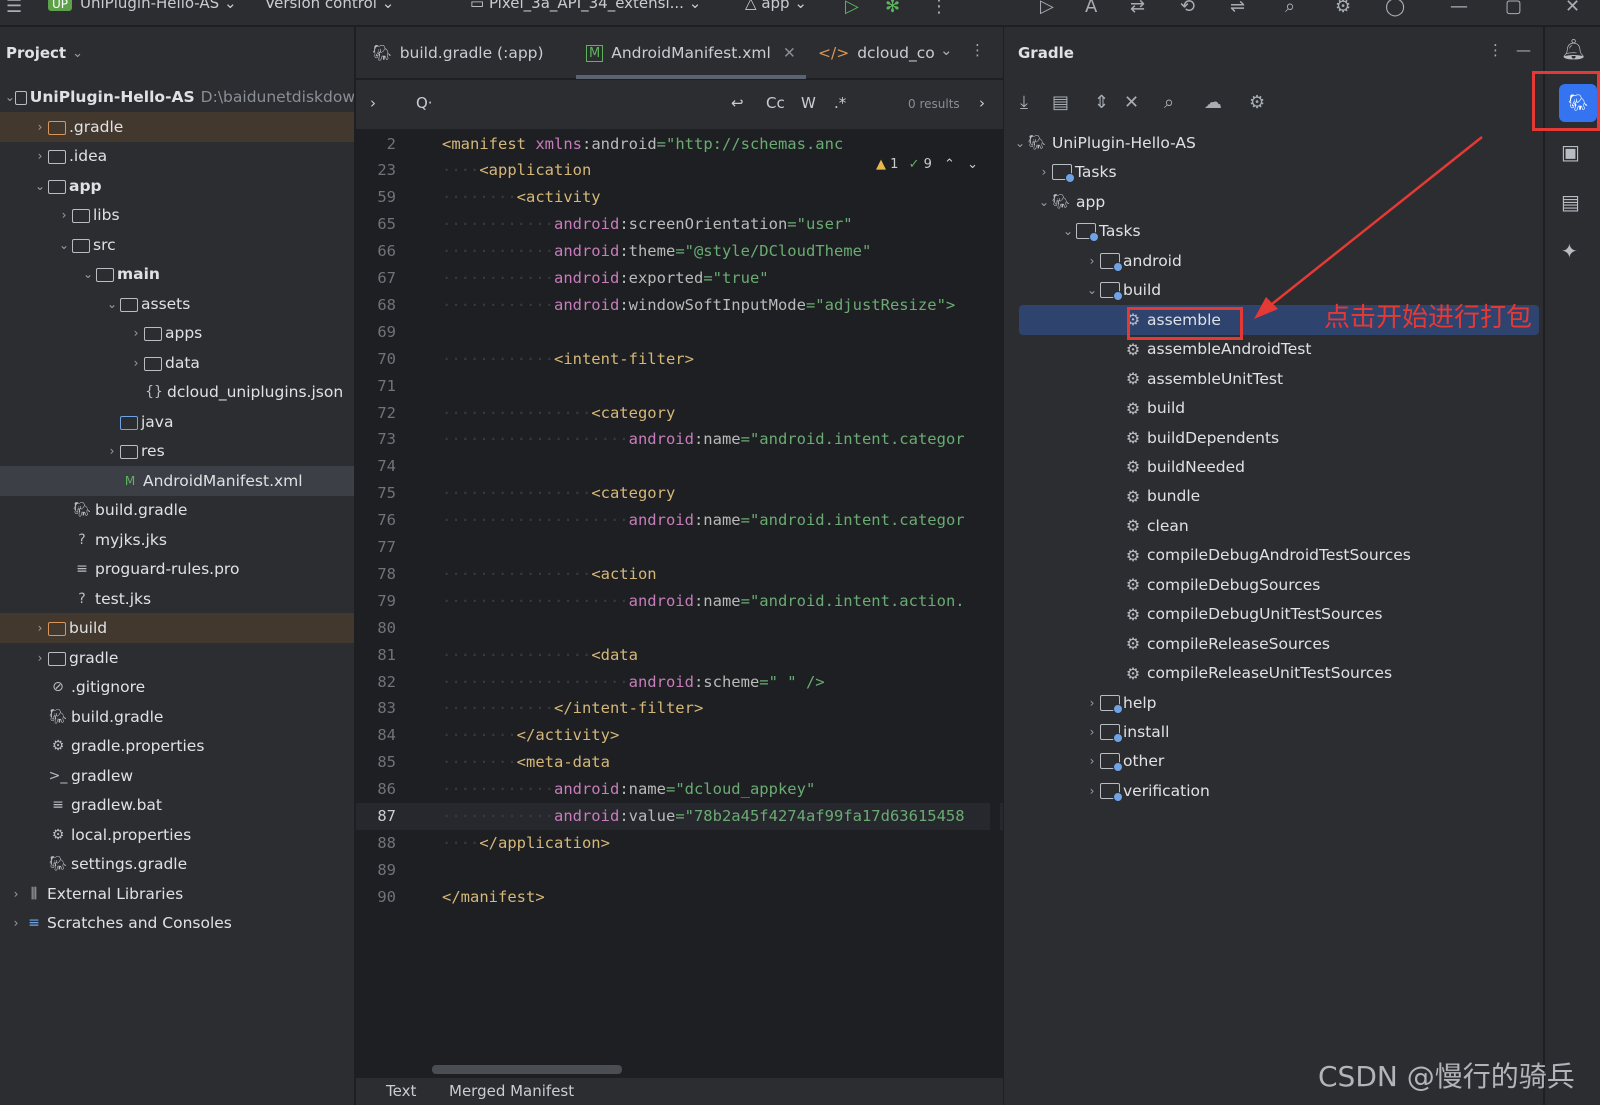  What do you see at coordinates (789, 53) in the screenshot?
I see `close-tab-icon: ✕` at bounding box center [789, 53].